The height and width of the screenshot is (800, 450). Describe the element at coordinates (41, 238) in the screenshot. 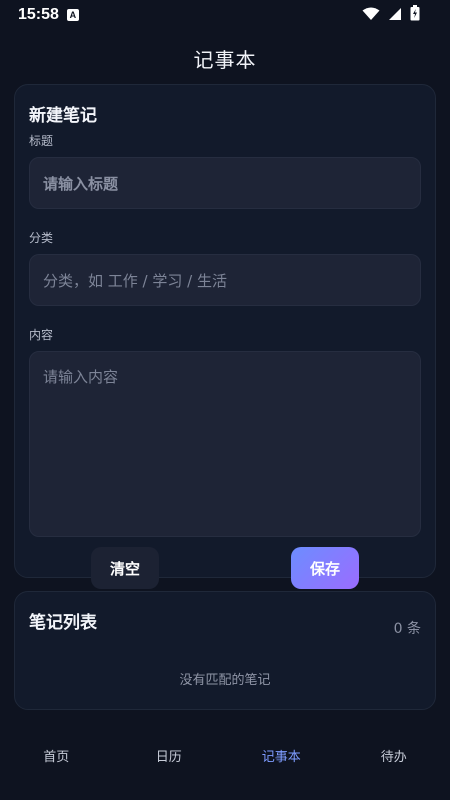

I see `category-field-label: 分类` at that location.